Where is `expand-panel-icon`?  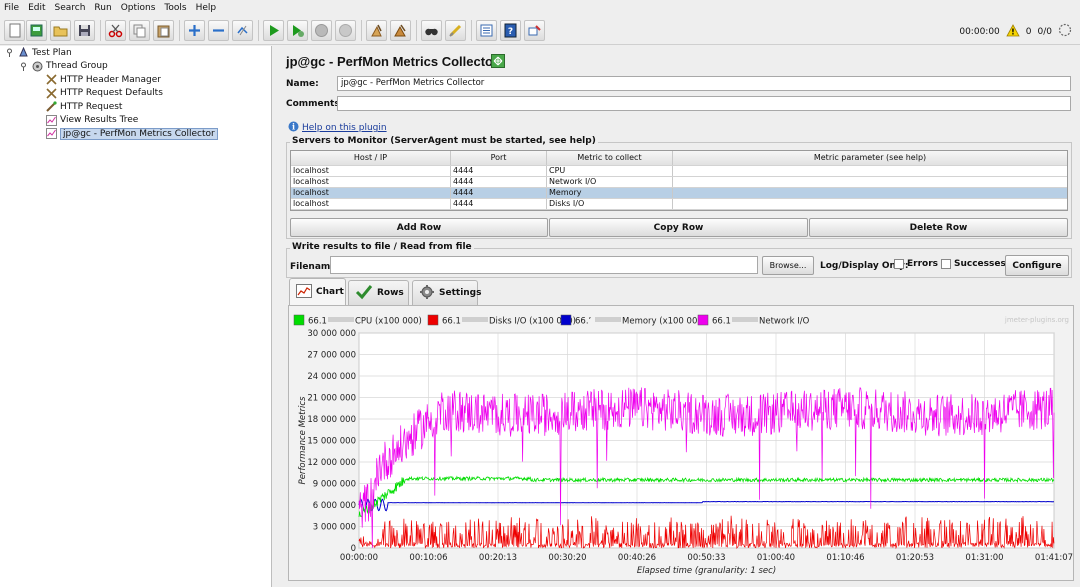
expand-panel-icon is located at coordinates (498, 61).